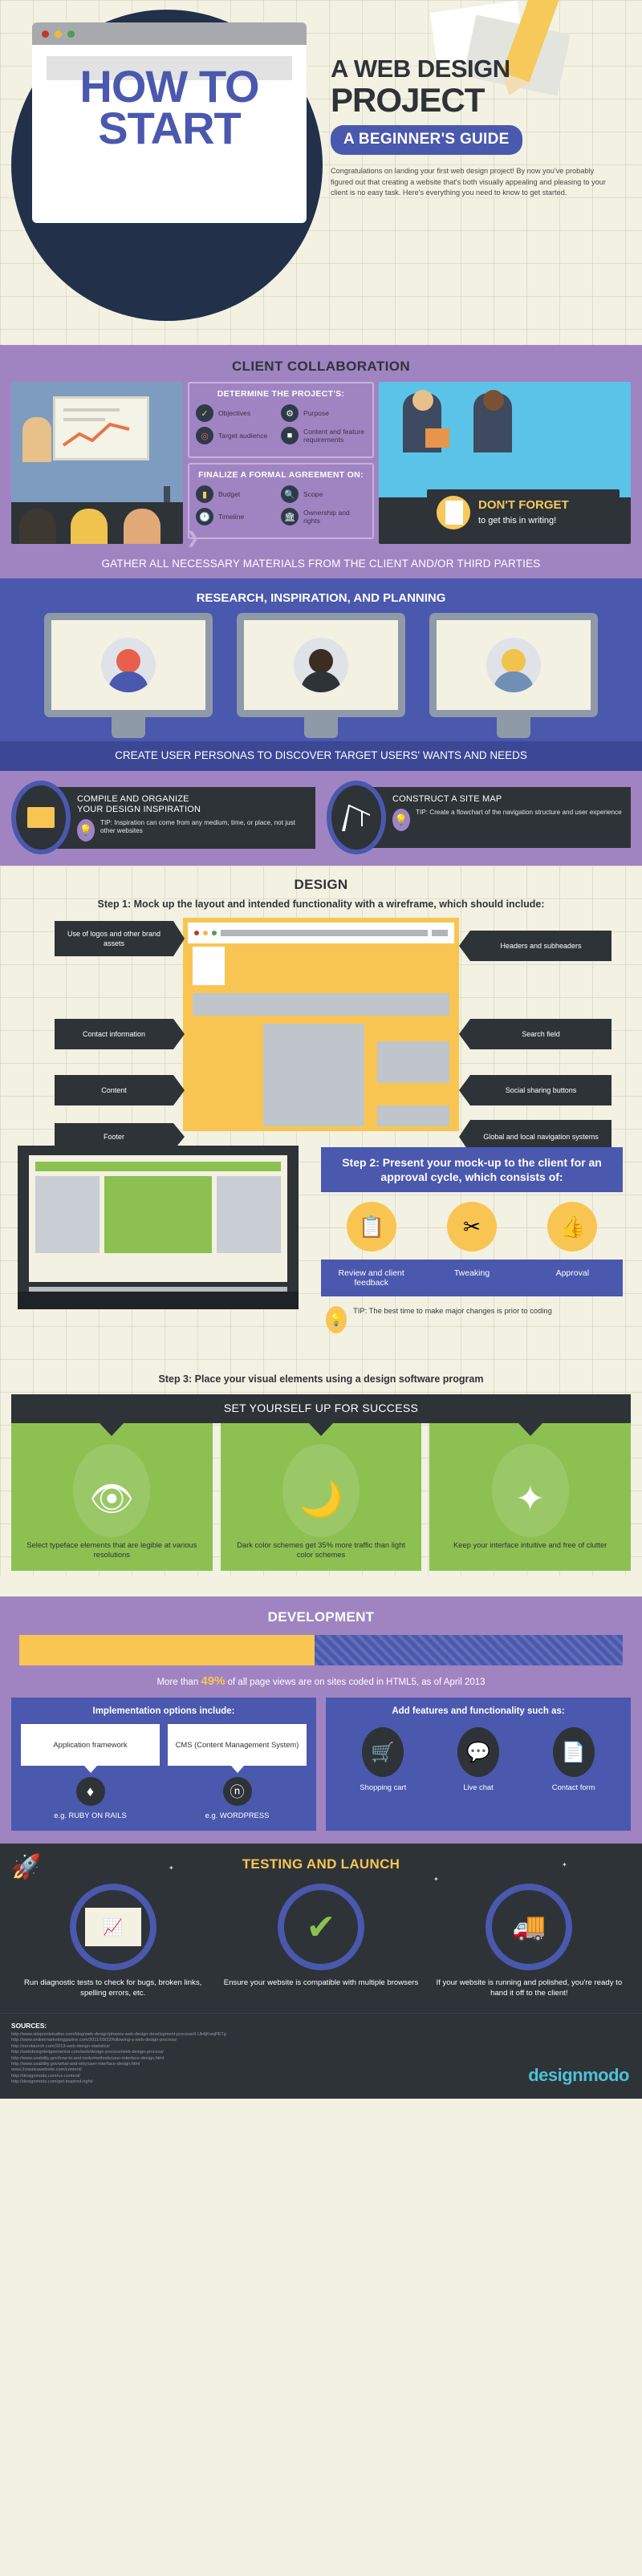  I want to click on feature-item: 📄 Contact form, so click(573, 1759).